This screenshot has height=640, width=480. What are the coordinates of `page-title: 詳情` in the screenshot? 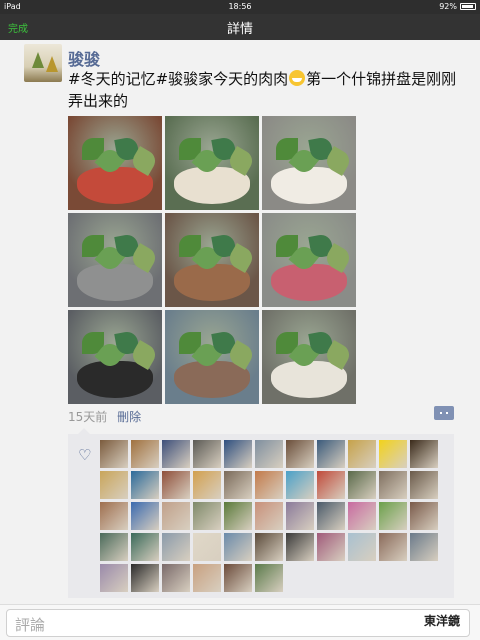 It's located at (239, 29).